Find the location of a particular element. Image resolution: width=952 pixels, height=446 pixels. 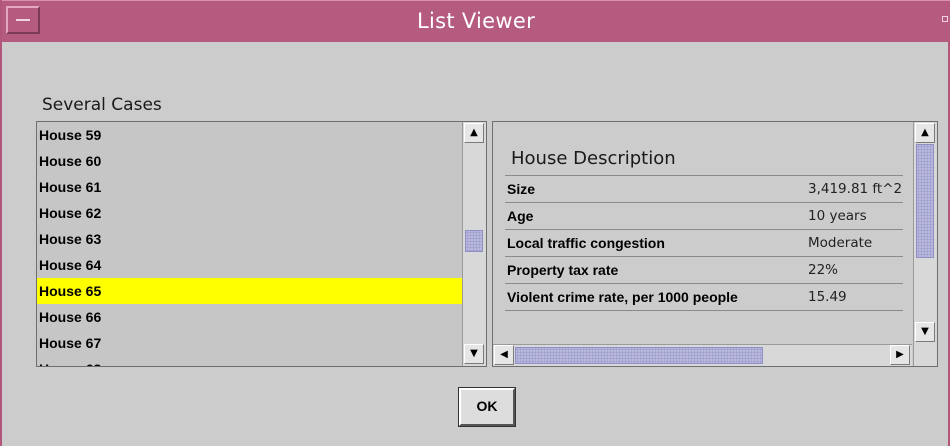

row-label: Property tax rate is located at coordinates (563, 270).